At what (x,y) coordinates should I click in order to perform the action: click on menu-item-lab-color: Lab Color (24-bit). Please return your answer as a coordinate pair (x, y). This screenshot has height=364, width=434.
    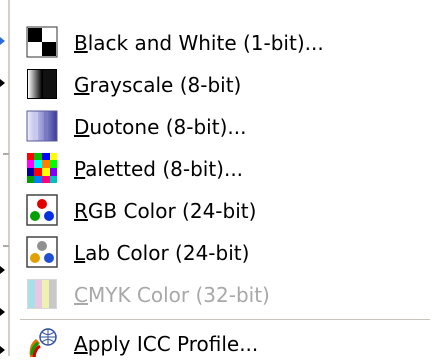
    Looking at the image, I should click on (224, 253).